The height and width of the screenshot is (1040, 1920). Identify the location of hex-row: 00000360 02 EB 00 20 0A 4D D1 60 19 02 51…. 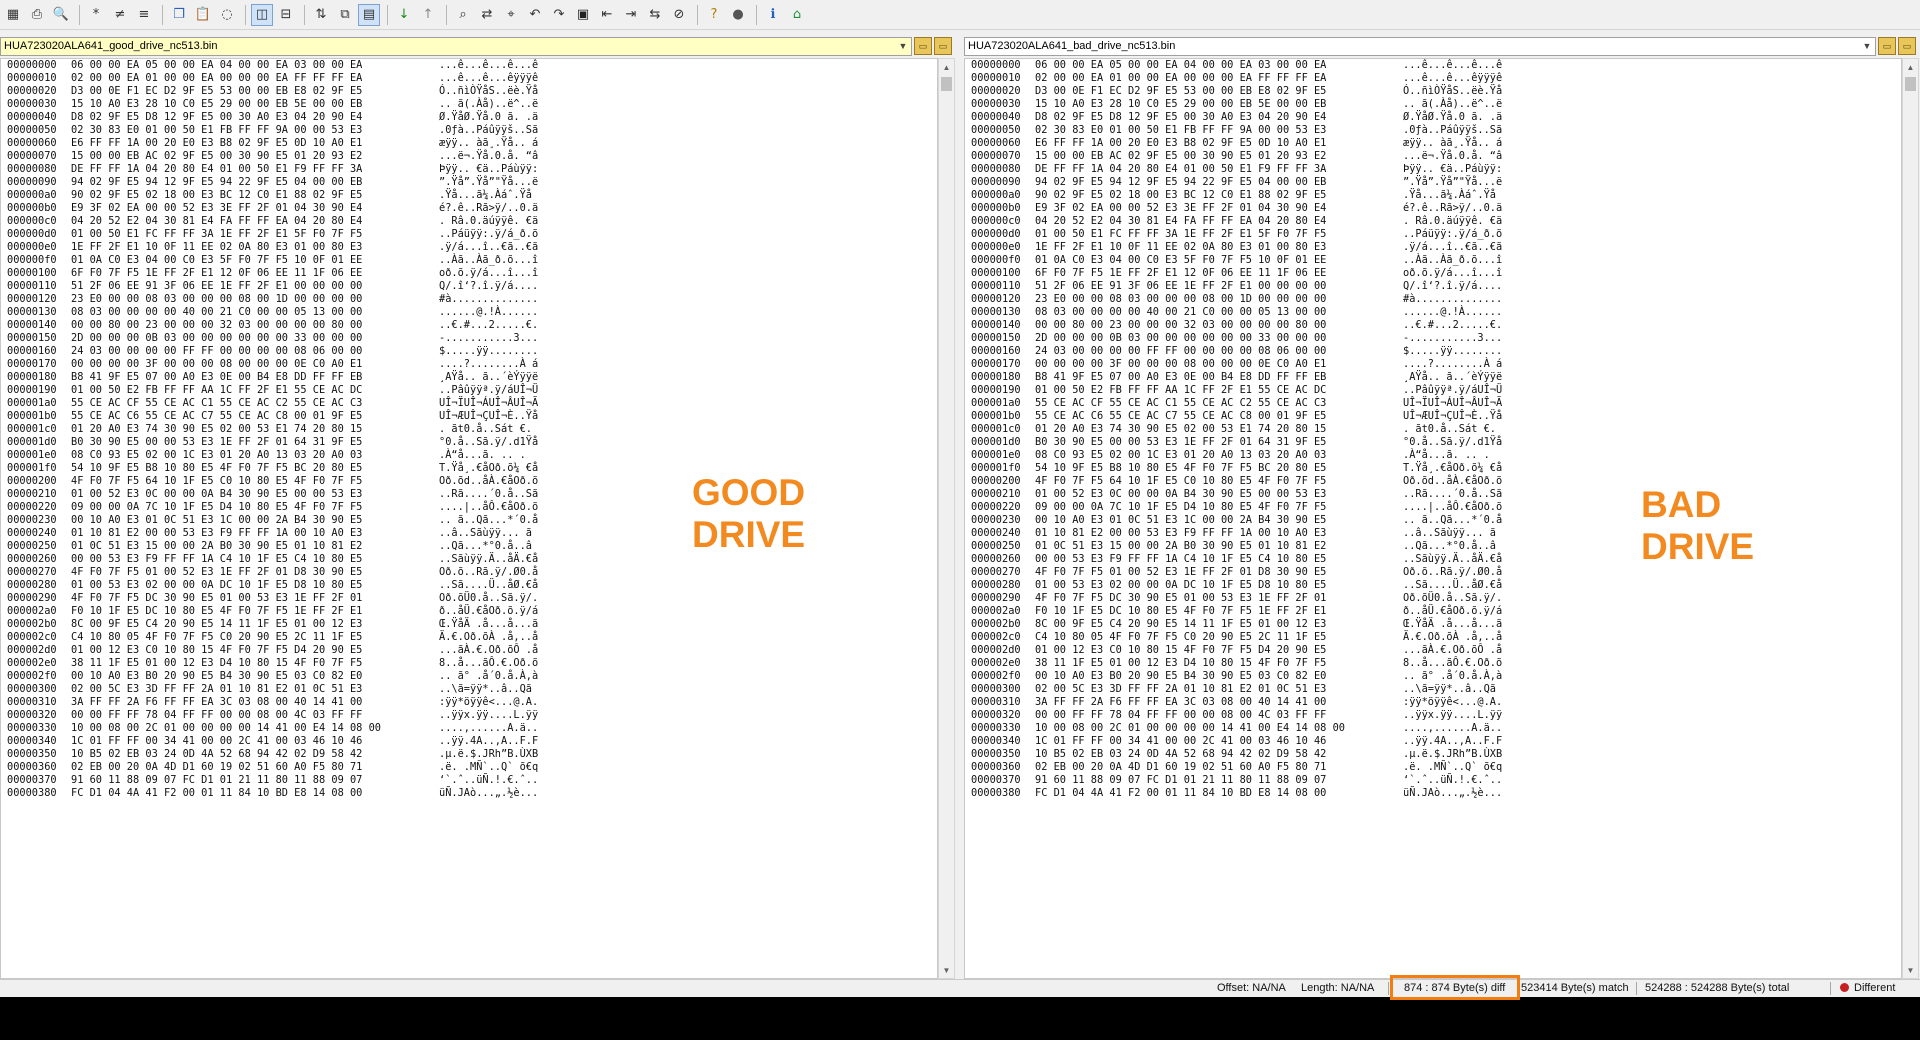
(288, 767).